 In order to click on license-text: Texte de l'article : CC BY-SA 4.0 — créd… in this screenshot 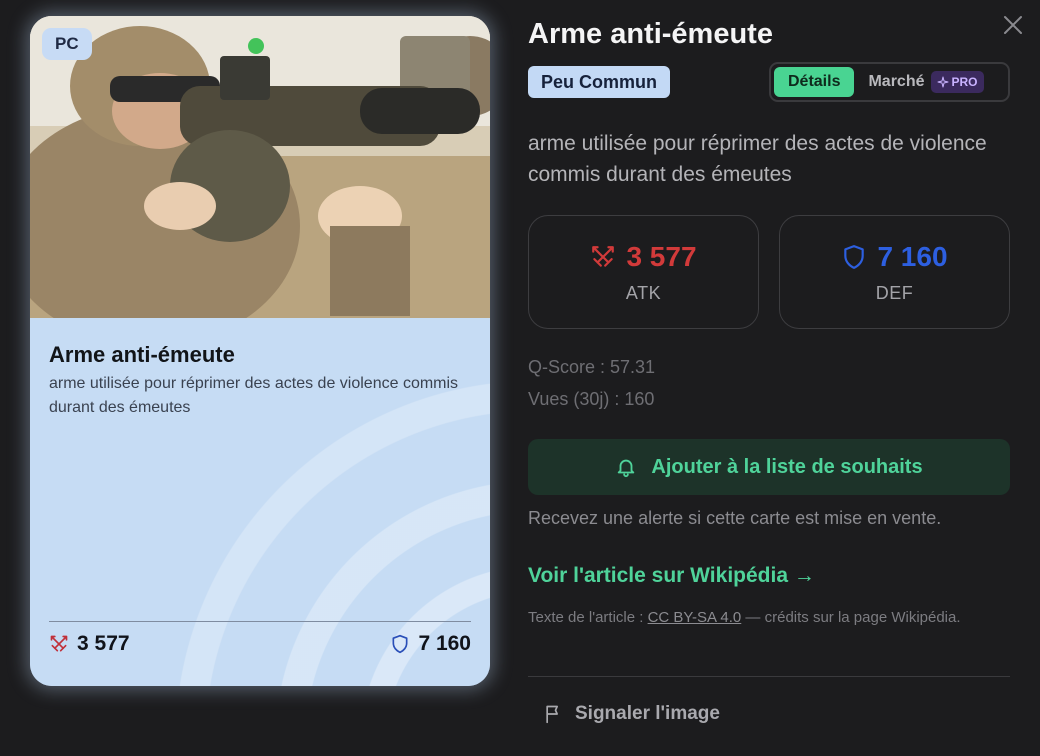, I will do `click(748, 617)`.